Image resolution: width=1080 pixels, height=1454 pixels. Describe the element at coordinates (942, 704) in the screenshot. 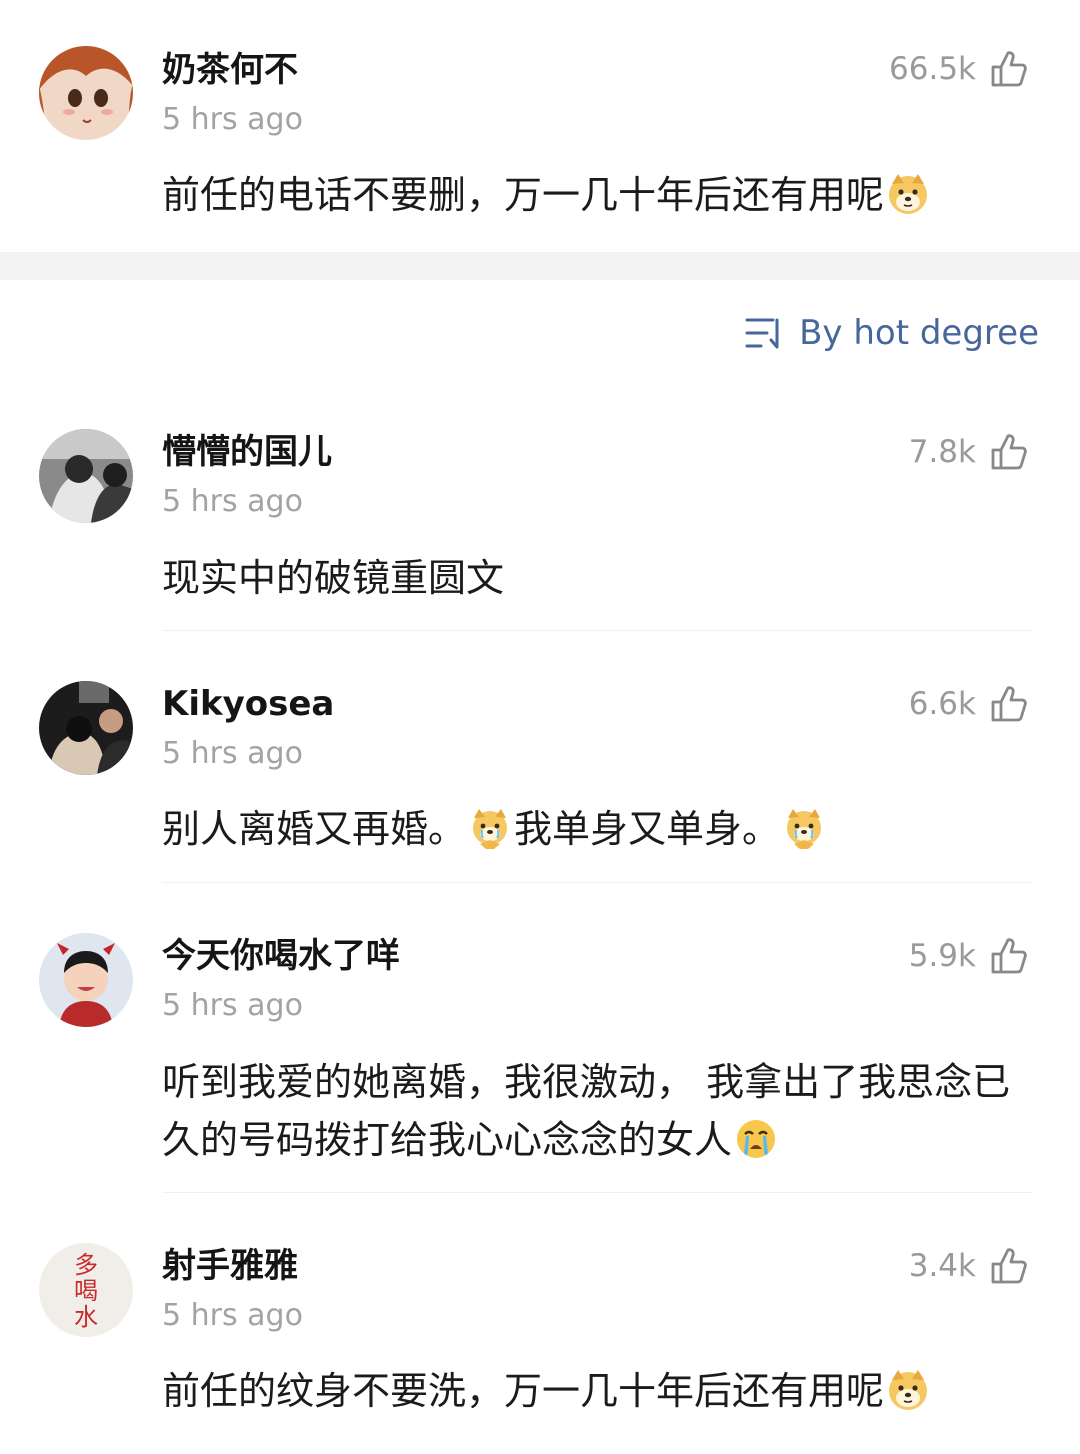

I see `like-count: 6.6k` at that location.